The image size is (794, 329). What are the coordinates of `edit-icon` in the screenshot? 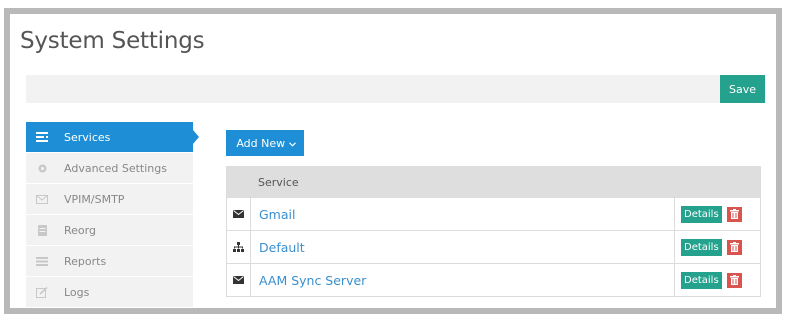 It's located at (42, 292).